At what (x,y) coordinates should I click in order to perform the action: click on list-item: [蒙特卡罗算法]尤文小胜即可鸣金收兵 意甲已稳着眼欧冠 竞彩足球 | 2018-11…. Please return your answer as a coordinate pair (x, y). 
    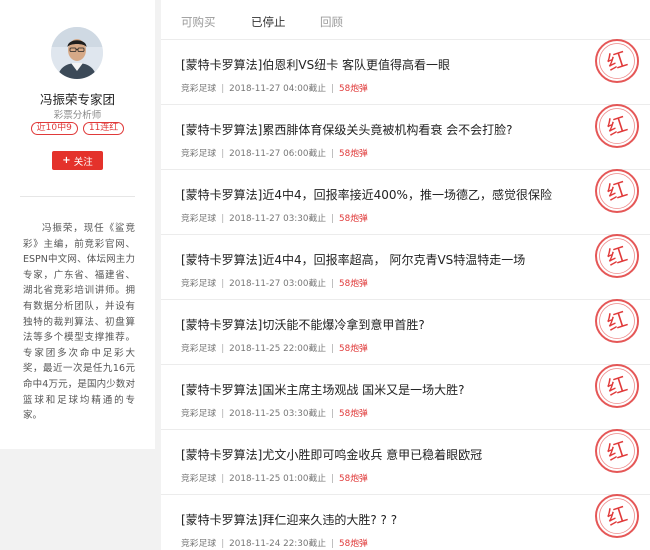
    Looking at the image, I should click on (405, 462).